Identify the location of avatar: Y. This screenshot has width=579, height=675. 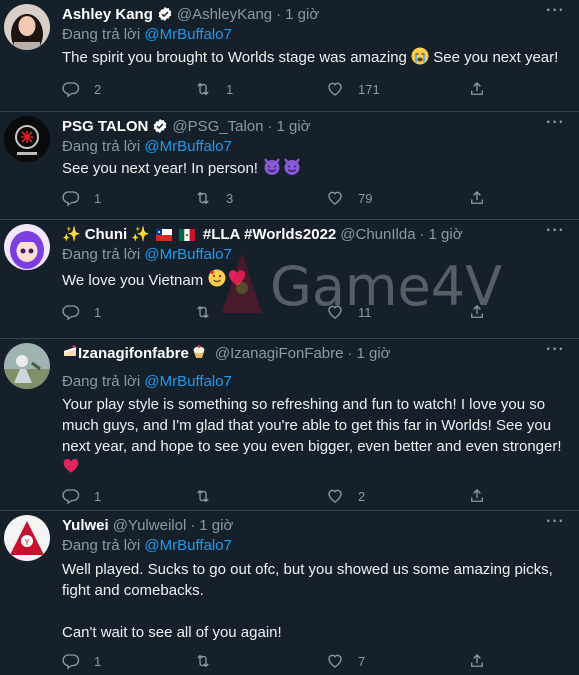
(27, 538).